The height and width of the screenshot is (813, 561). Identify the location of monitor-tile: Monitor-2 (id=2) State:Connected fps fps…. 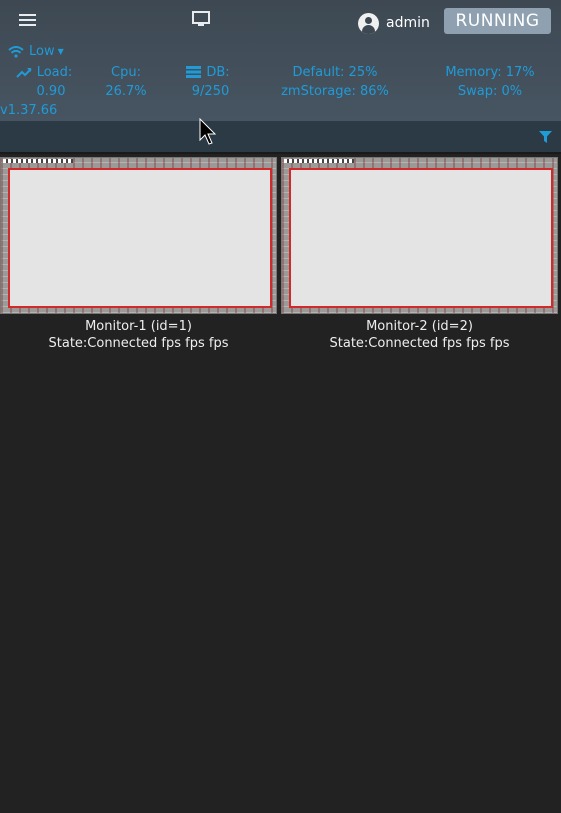
(419, 254).